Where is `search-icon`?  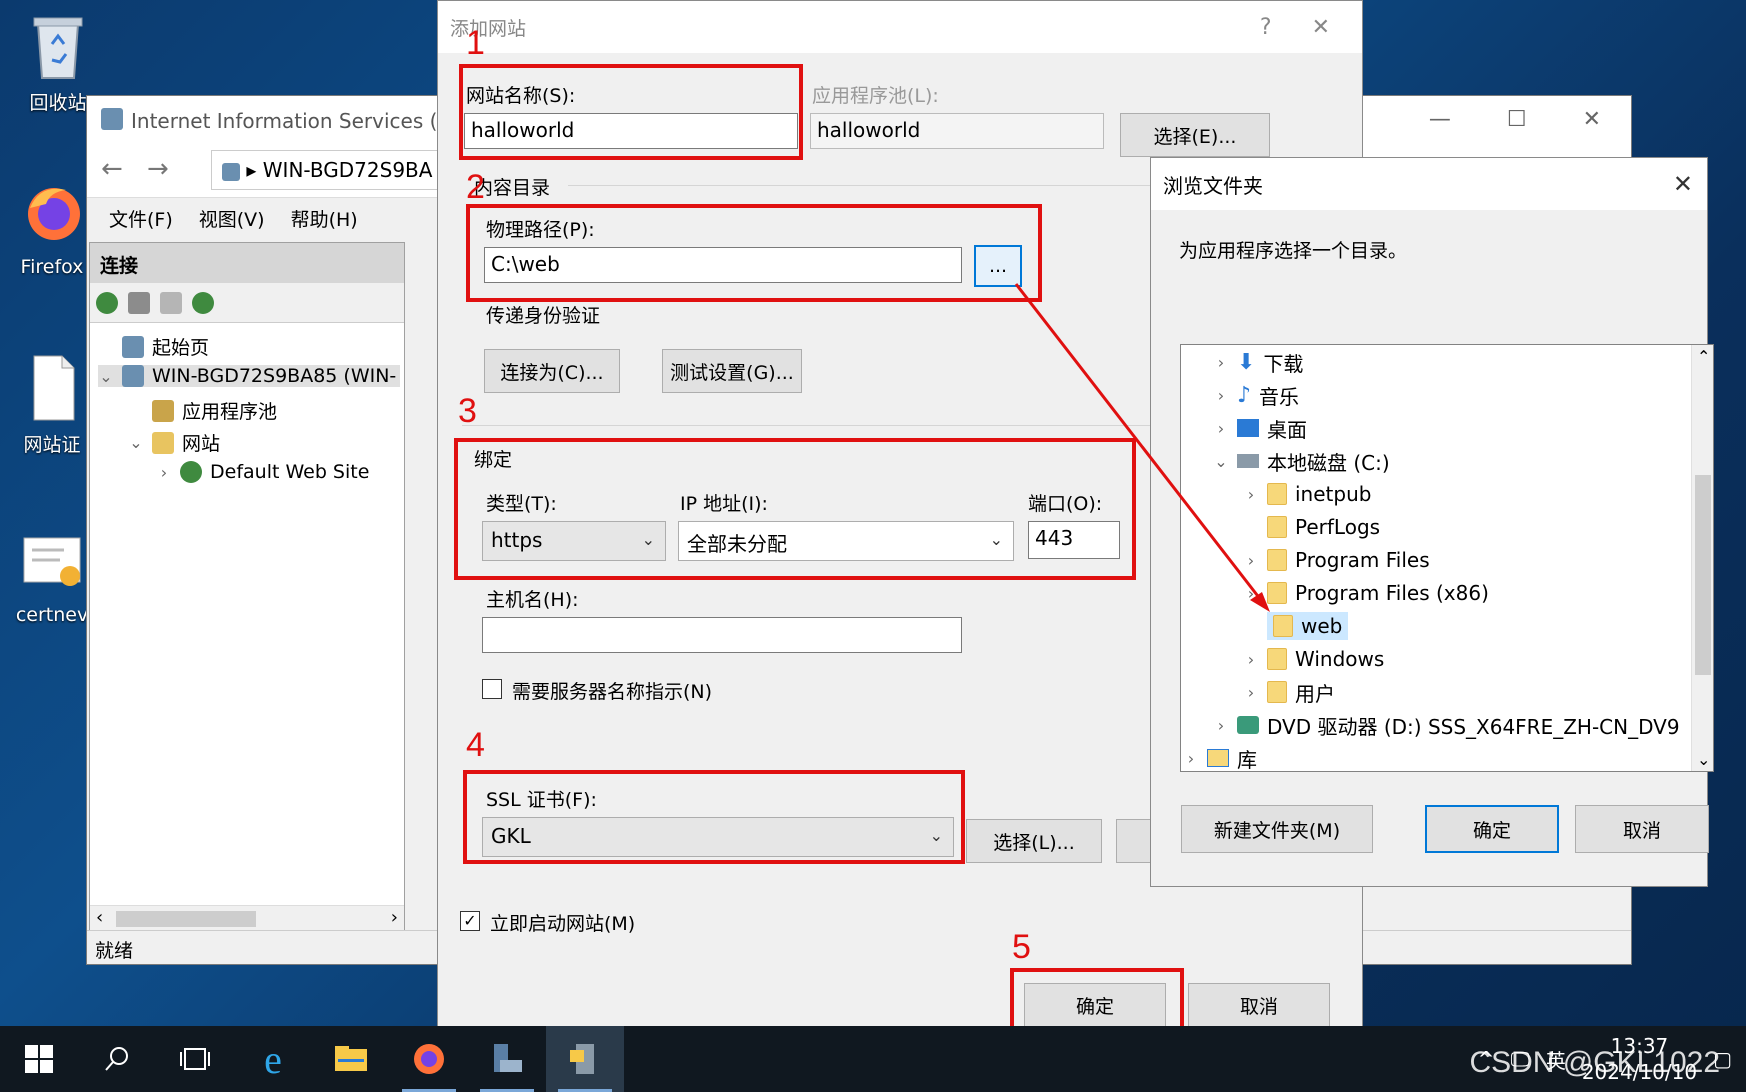 search-icon is located at coordinates (117, 1059).